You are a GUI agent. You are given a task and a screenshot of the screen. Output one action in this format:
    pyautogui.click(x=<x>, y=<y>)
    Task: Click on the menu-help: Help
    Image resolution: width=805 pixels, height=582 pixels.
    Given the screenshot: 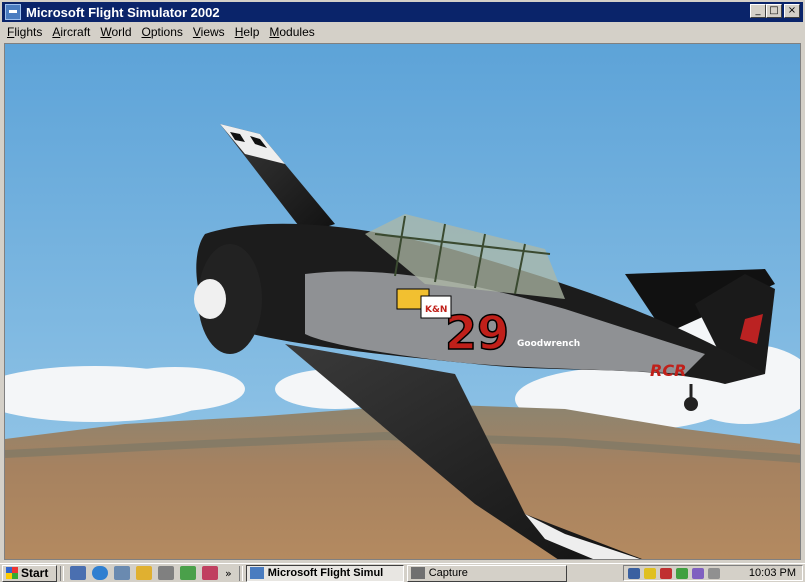 What is the action you would take?
    pyautogui.click(x=247, y=32)
    